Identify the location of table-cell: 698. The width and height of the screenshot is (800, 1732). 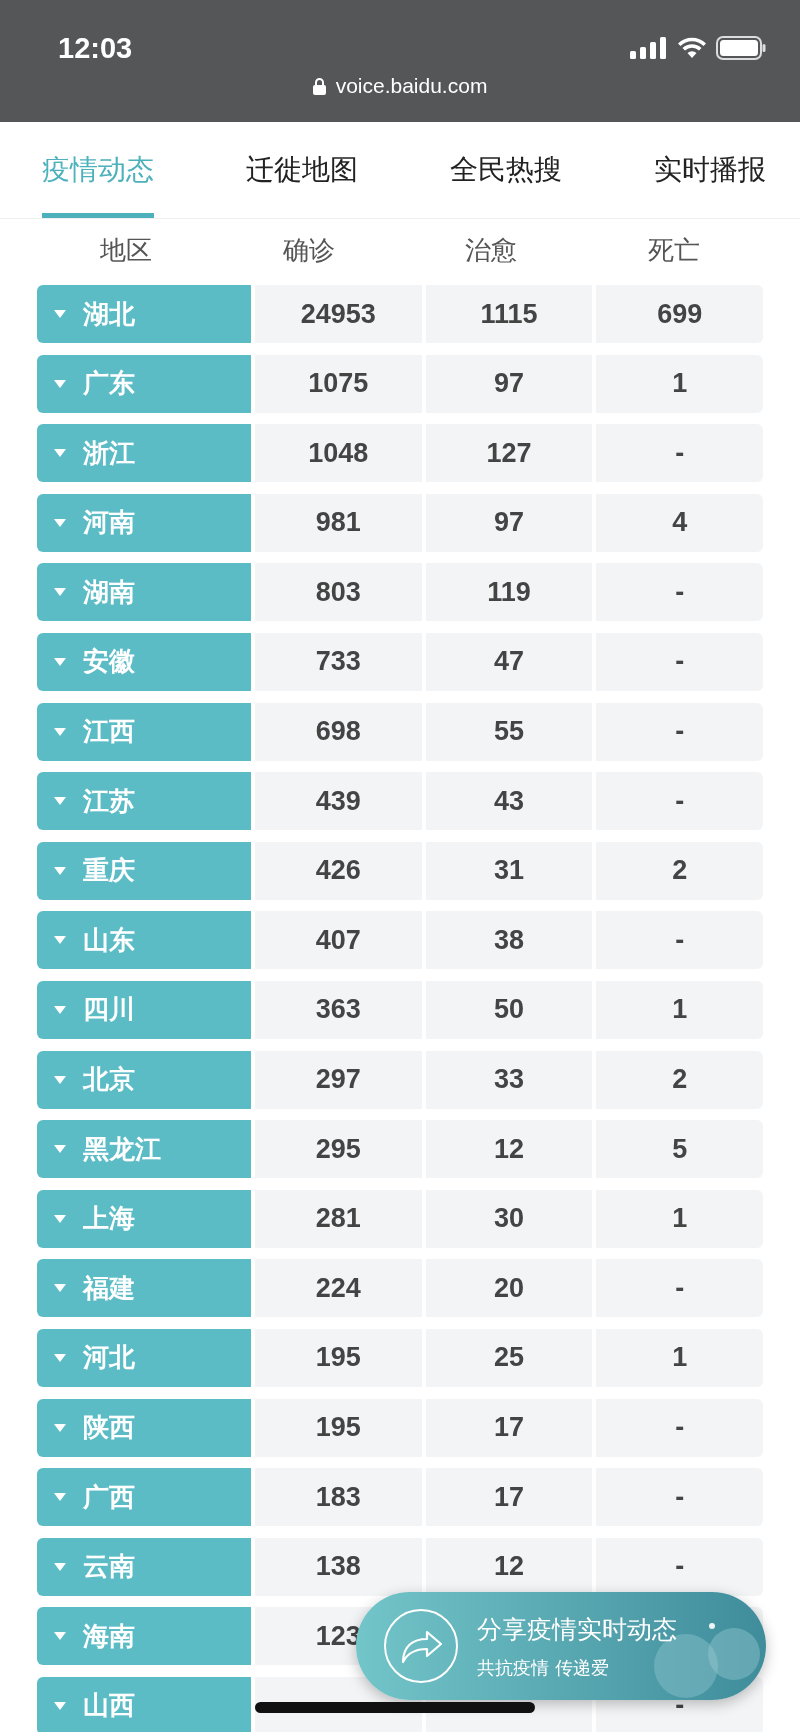
(338, 731).